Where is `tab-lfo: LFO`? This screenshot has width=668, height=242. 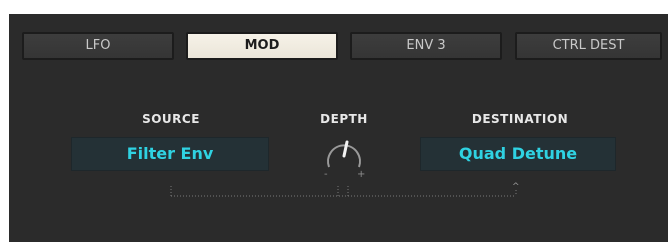
tab-lfo: LFO is located at coordinates (98, 46).